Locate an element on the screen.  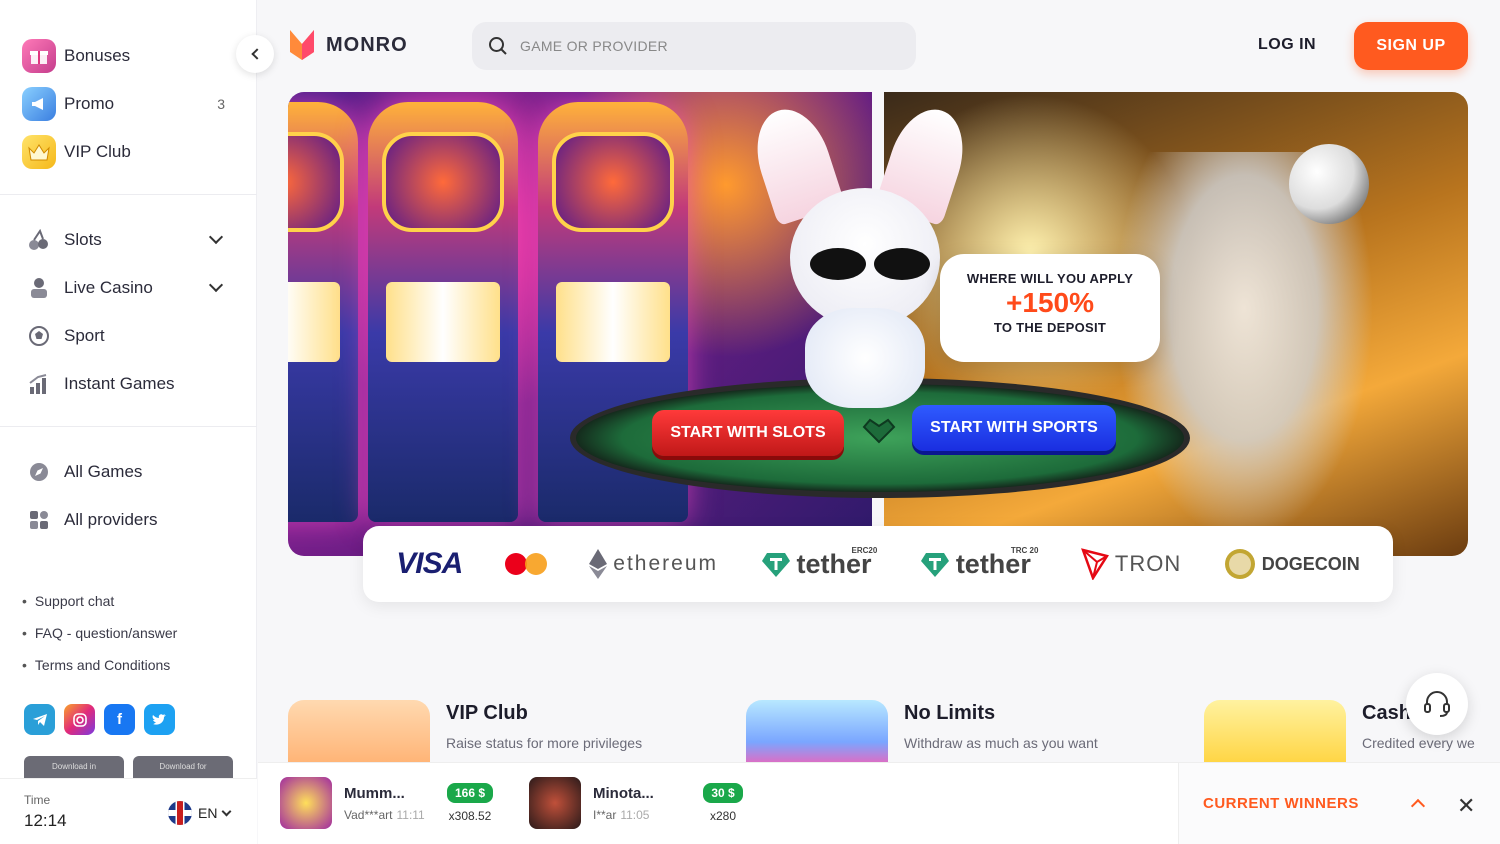
chevron-left-icon is located at coordinates (257, 54).